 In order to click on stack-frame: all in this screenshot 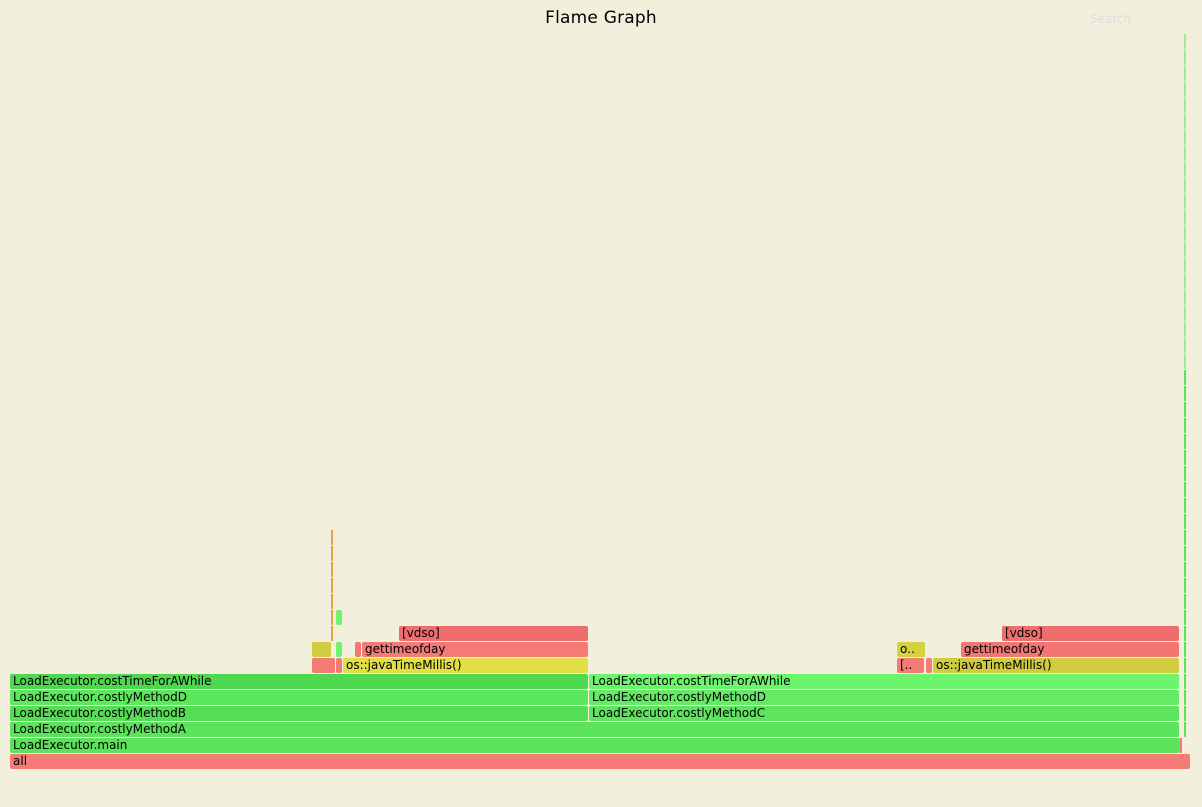, I will do `click(600, 761)`.